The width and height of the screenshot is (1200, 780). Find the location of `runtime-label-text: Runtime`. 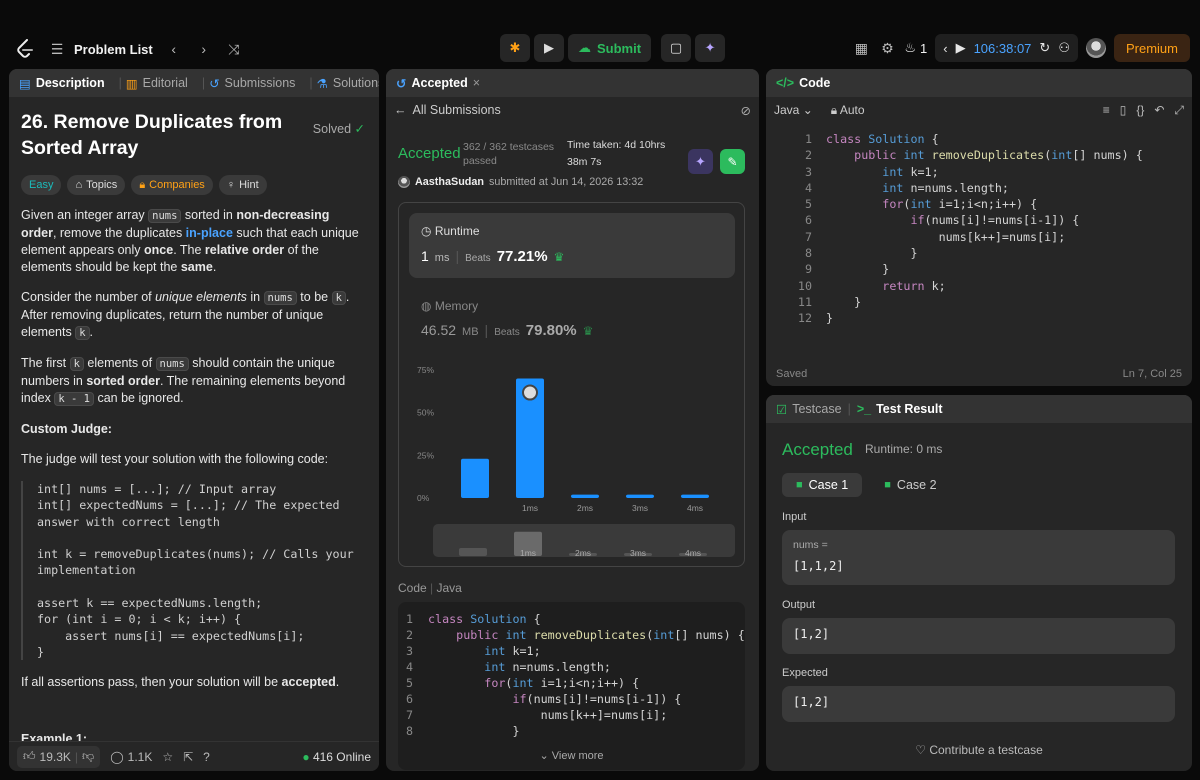

runtime-label-text: Runtime is located at coordinates (457, 231).